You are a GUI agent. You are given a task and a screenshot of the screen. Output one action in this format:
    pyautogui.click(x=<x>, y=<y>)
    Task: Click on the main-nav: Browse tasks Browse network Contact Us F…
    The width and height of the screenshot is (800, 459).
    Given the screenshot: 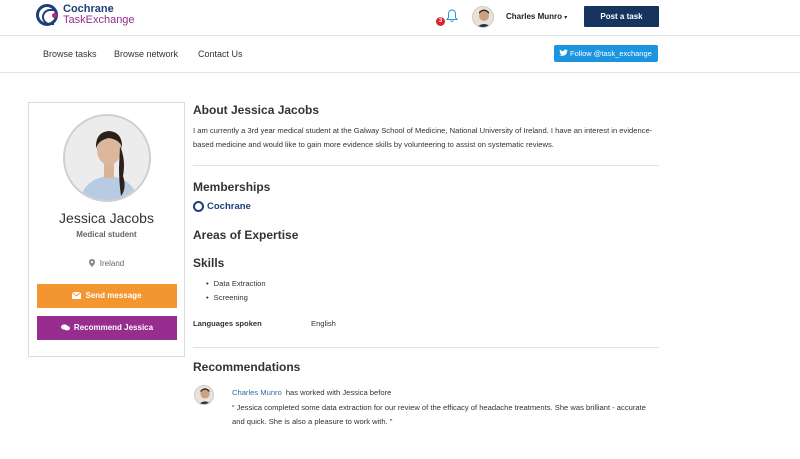 What is the action you would take?
    pyautogui.click(x=400, y=54)
    